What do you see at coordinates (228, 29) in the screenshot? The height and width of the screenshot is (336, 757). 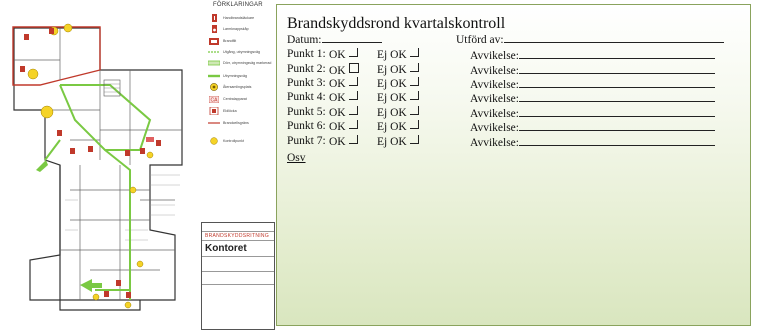 I see `legend-item: Larmknappskåp` at bounding box center [228, 29].